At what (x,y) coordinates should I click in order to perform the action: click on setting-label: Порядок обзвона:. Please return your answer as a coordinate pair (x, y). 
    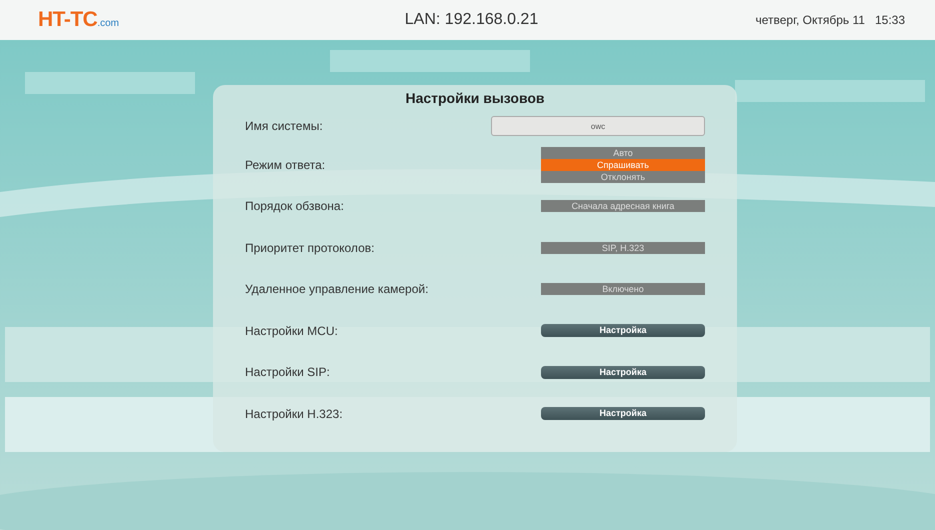
    Looking at the image, I should click on (294, 206).